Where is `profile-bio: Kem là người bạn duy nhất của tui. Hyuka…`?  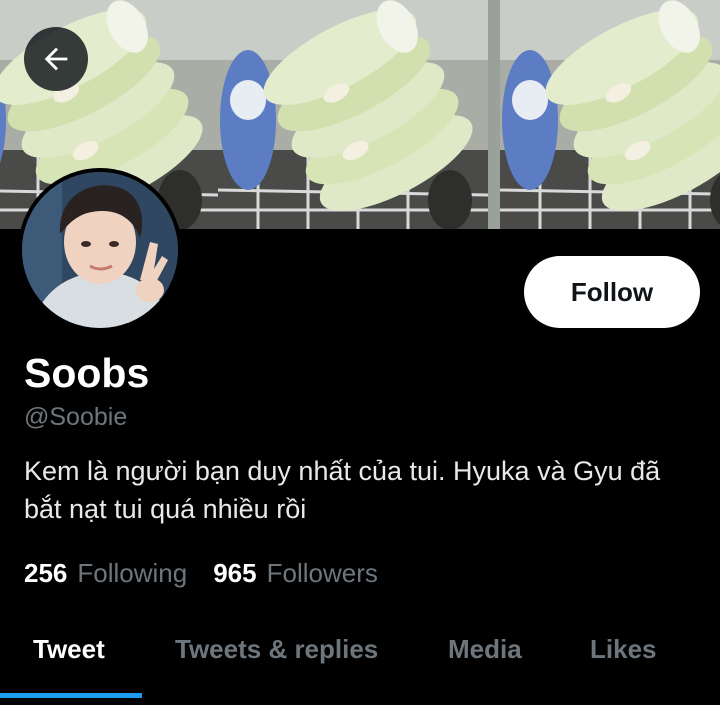 profile-bio: Kem là người bạn duy nhất của tui. Hyuka… is located at coordinates (342, 490).